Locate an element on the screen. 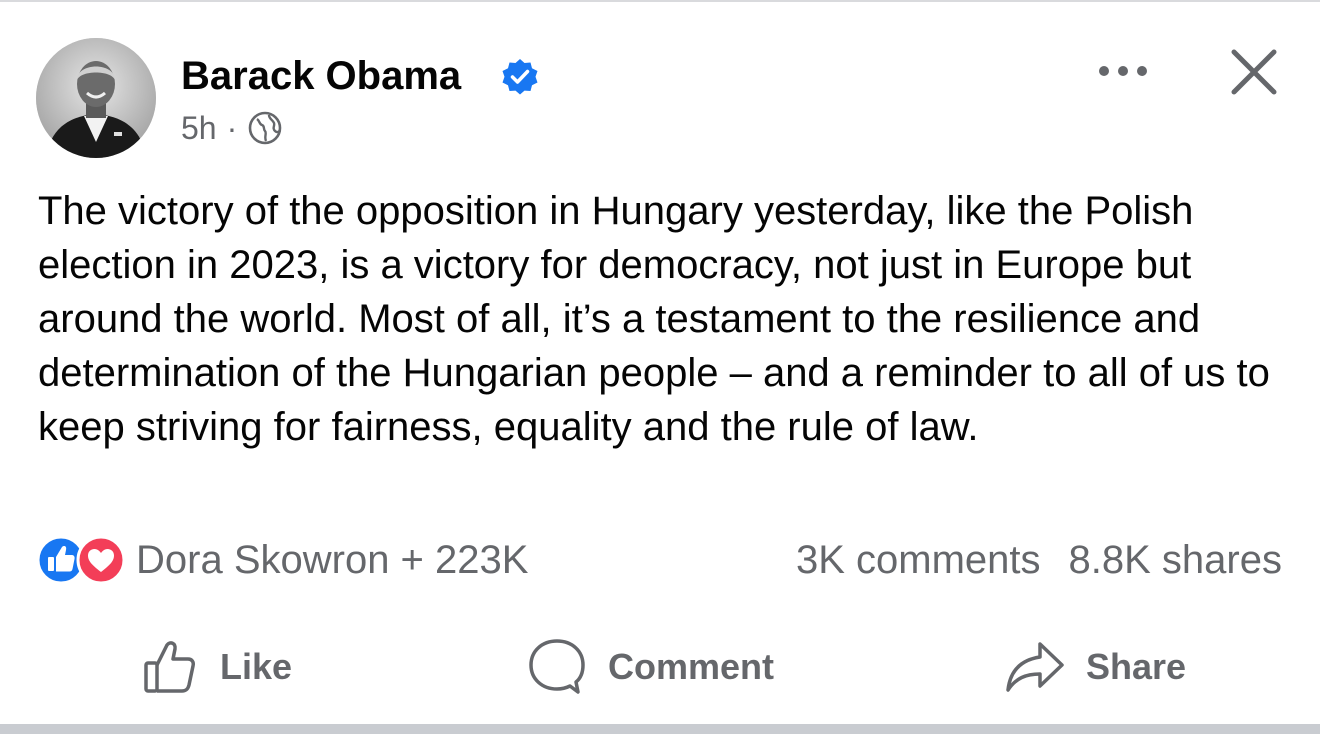  love-reaction-icon is located at coordinates (101, 560).